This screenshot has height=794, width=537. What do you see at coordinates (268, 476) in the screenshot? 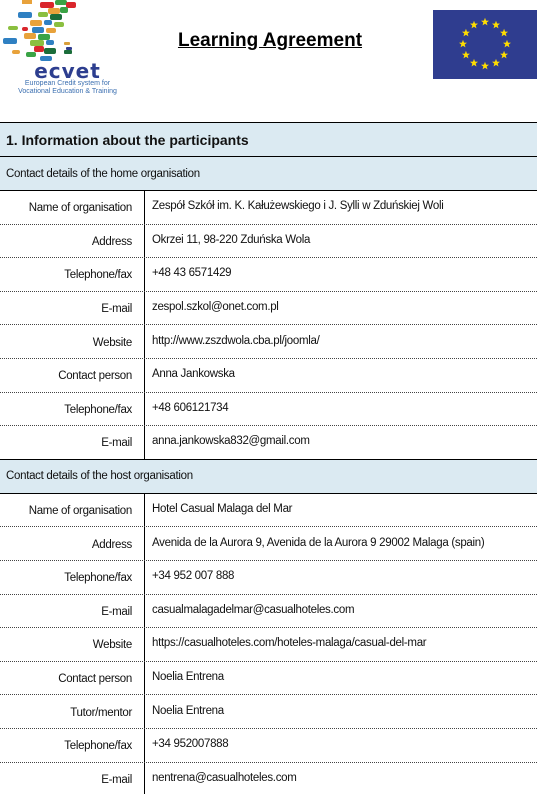
I see `host-organisation-heading: Contact details of the host organisation` at bounding box center [268, 476].